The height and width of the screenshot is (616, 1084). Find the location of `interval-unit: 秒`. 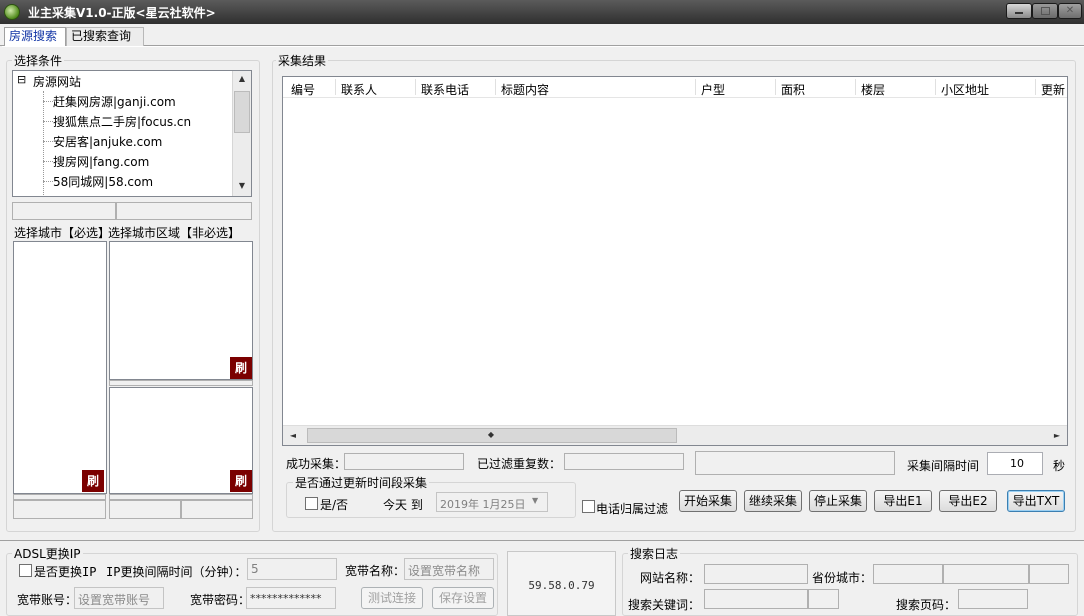

interval-unit: 秒 is located at coordinates (1059, 466).